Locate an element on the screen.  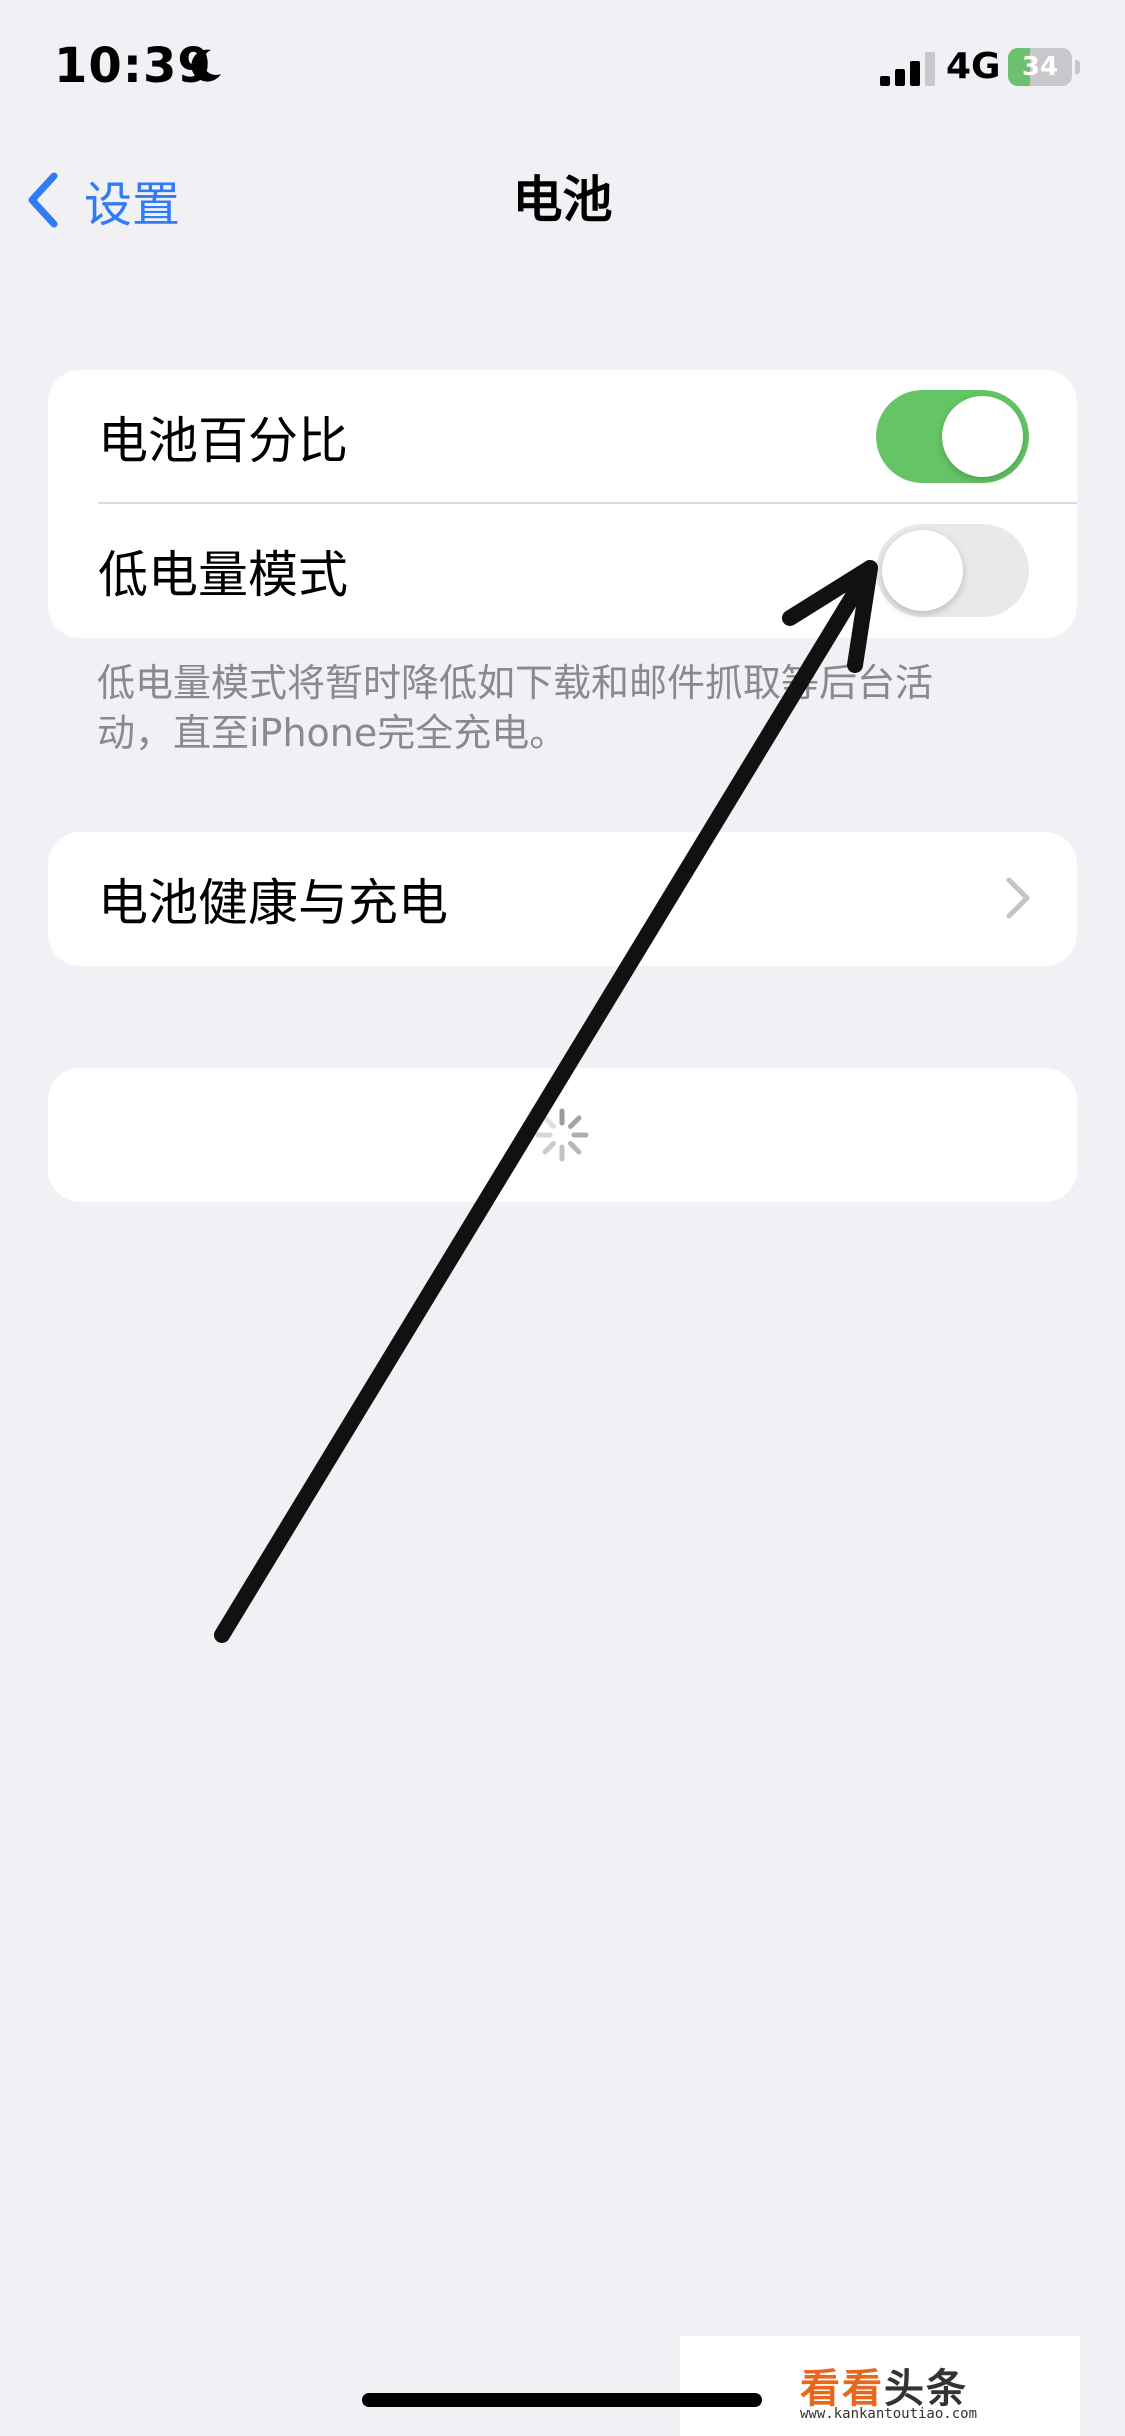
navigation-bar: 设置 电池 is located at coordinates (562, 200).